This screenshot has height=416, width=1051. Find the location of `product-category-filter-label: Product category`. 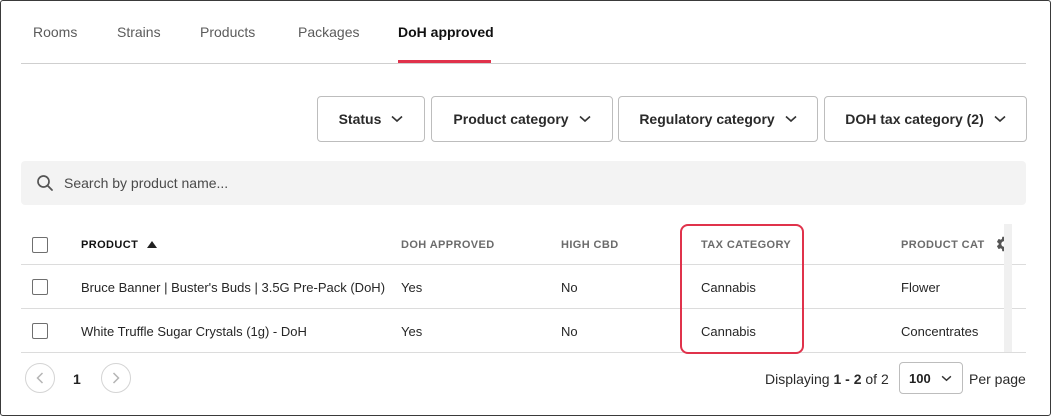

product-category-filter-label: Product category is located at coordinates (511, 119).